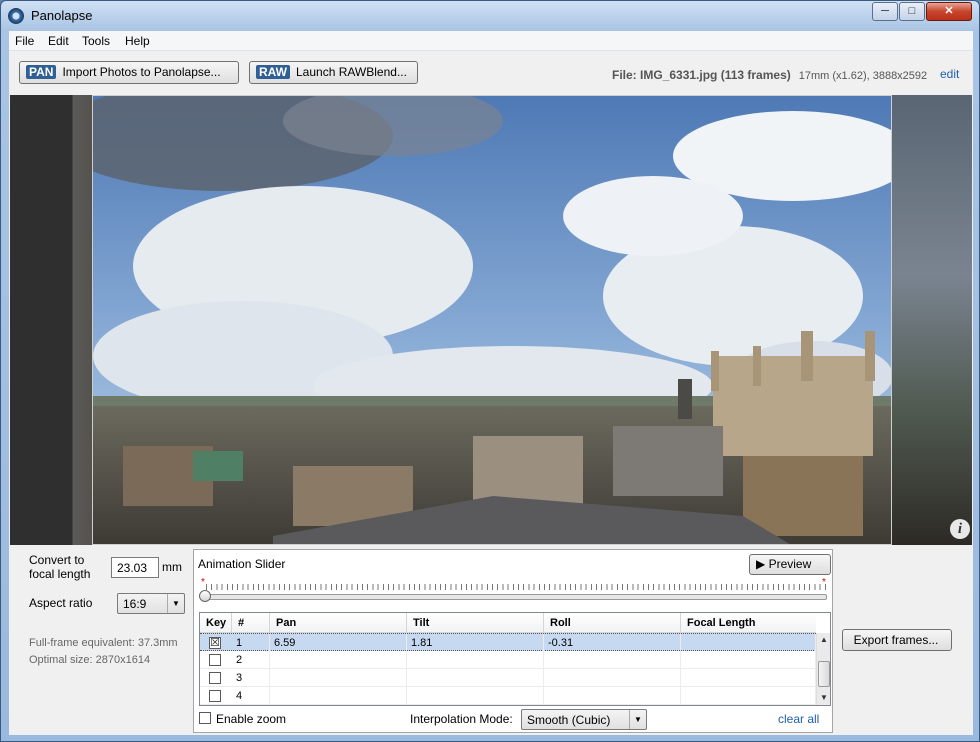 This screenshot has width=980, height=742. I want to click on interpolation-mode-label: Interpolation Mode:, so click(461, 719).